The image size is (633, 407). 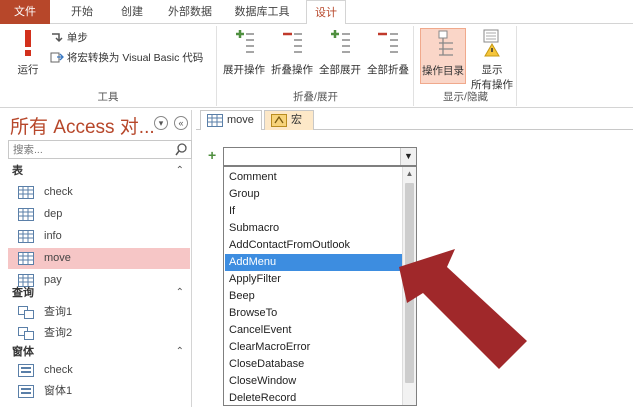 I want to click on tab-design: 设计, so click(x=326, y=12).